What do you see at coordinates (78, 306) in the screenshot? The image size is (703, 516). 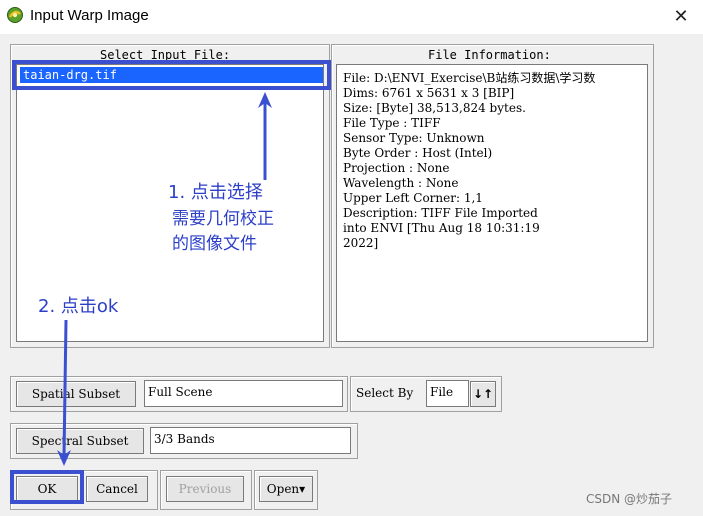 I see `annotation-step2: 2. 点击ok` at bounding box center [78, 306].